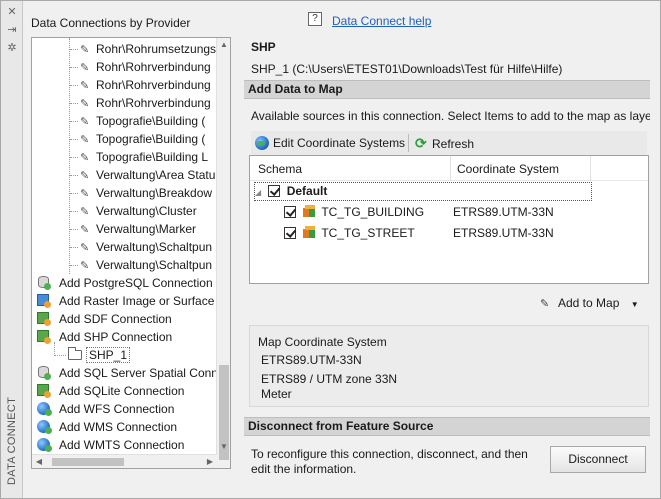 The width and height of the screenshot is (661, 499). What do you see at coordinates (508, 169) in the screenshot?
I see `column-coordinate-system: Coordinate System` at bounding box center [508, 169].